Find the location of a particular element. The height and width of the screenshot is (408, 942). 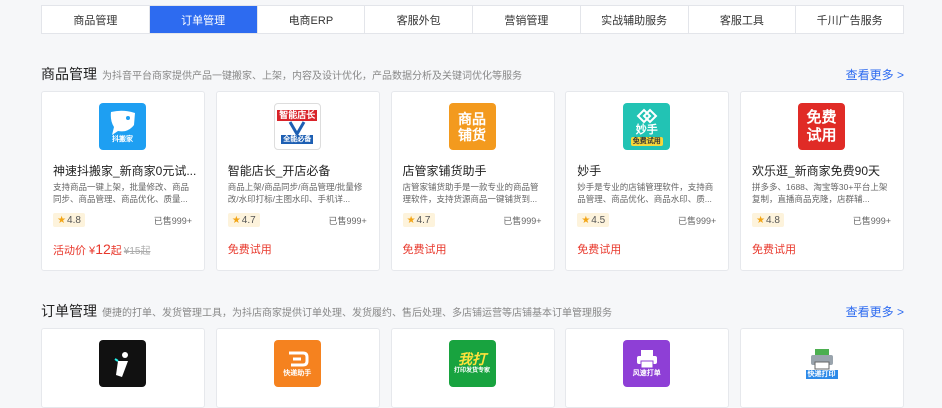

tab-customer-service-outsourcing: 客服外包 is located at coordinates (419, 19).